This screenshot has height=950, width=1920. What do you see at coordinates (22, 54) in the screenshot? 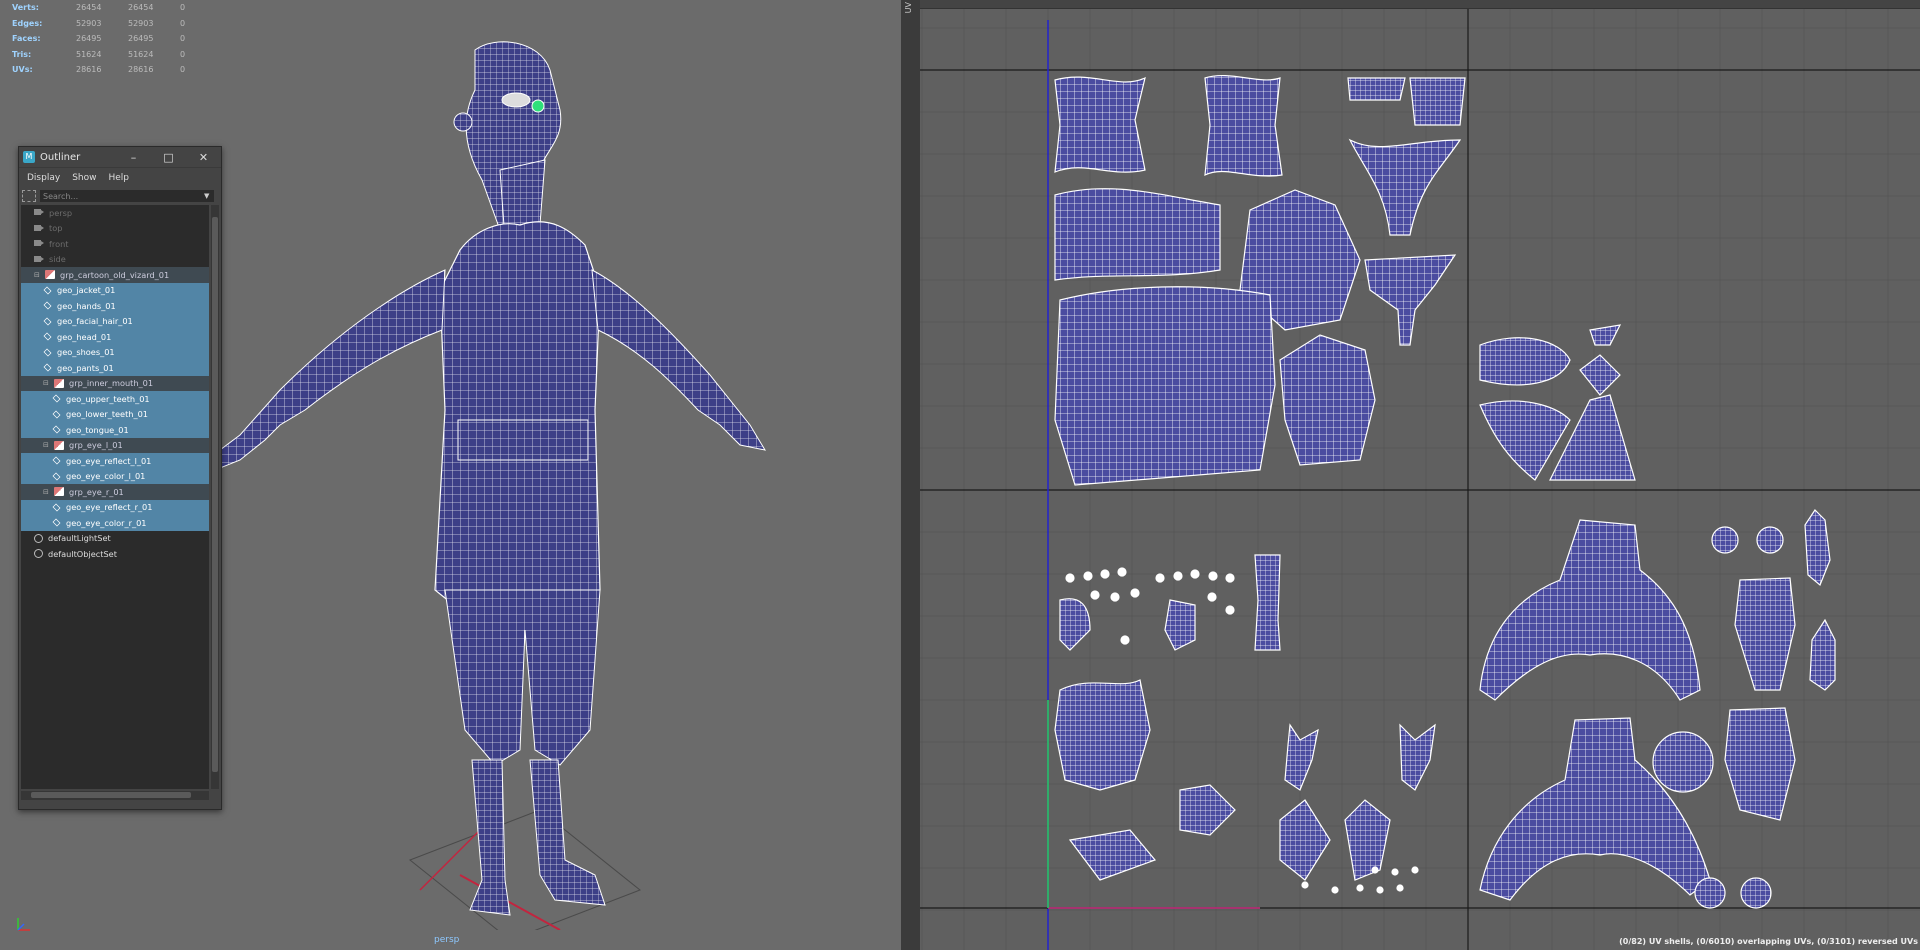
I see `hud-label: Tris:` at bounding box center [22, 54].